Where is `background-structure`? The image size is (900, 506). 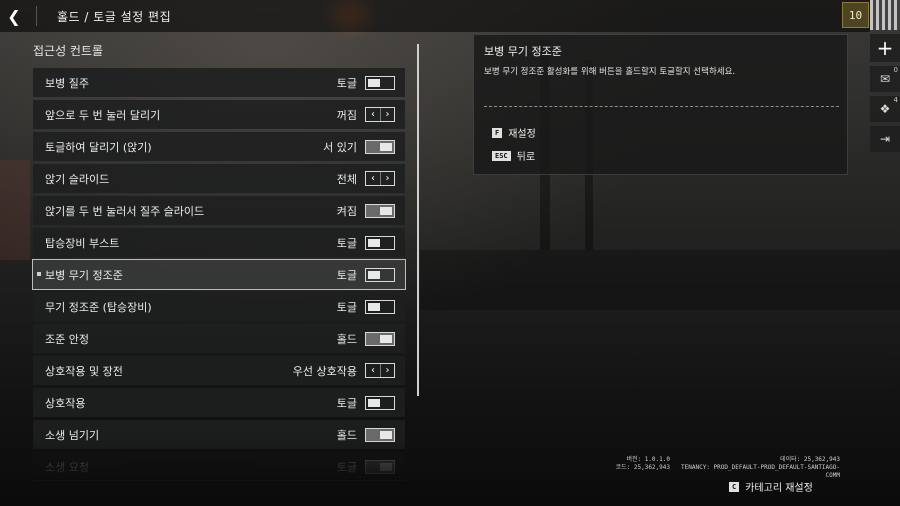
background-structure is located at coordinates (15, 210).